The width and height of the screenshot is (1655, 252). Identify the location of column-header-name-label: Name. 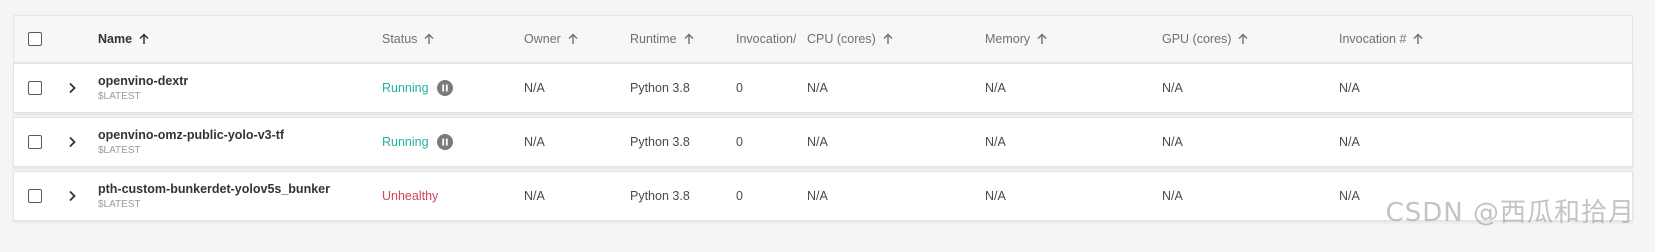
(115, 39).